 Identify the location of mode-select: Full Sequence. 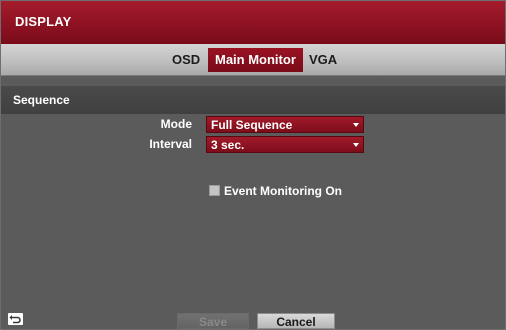
(285, 124).